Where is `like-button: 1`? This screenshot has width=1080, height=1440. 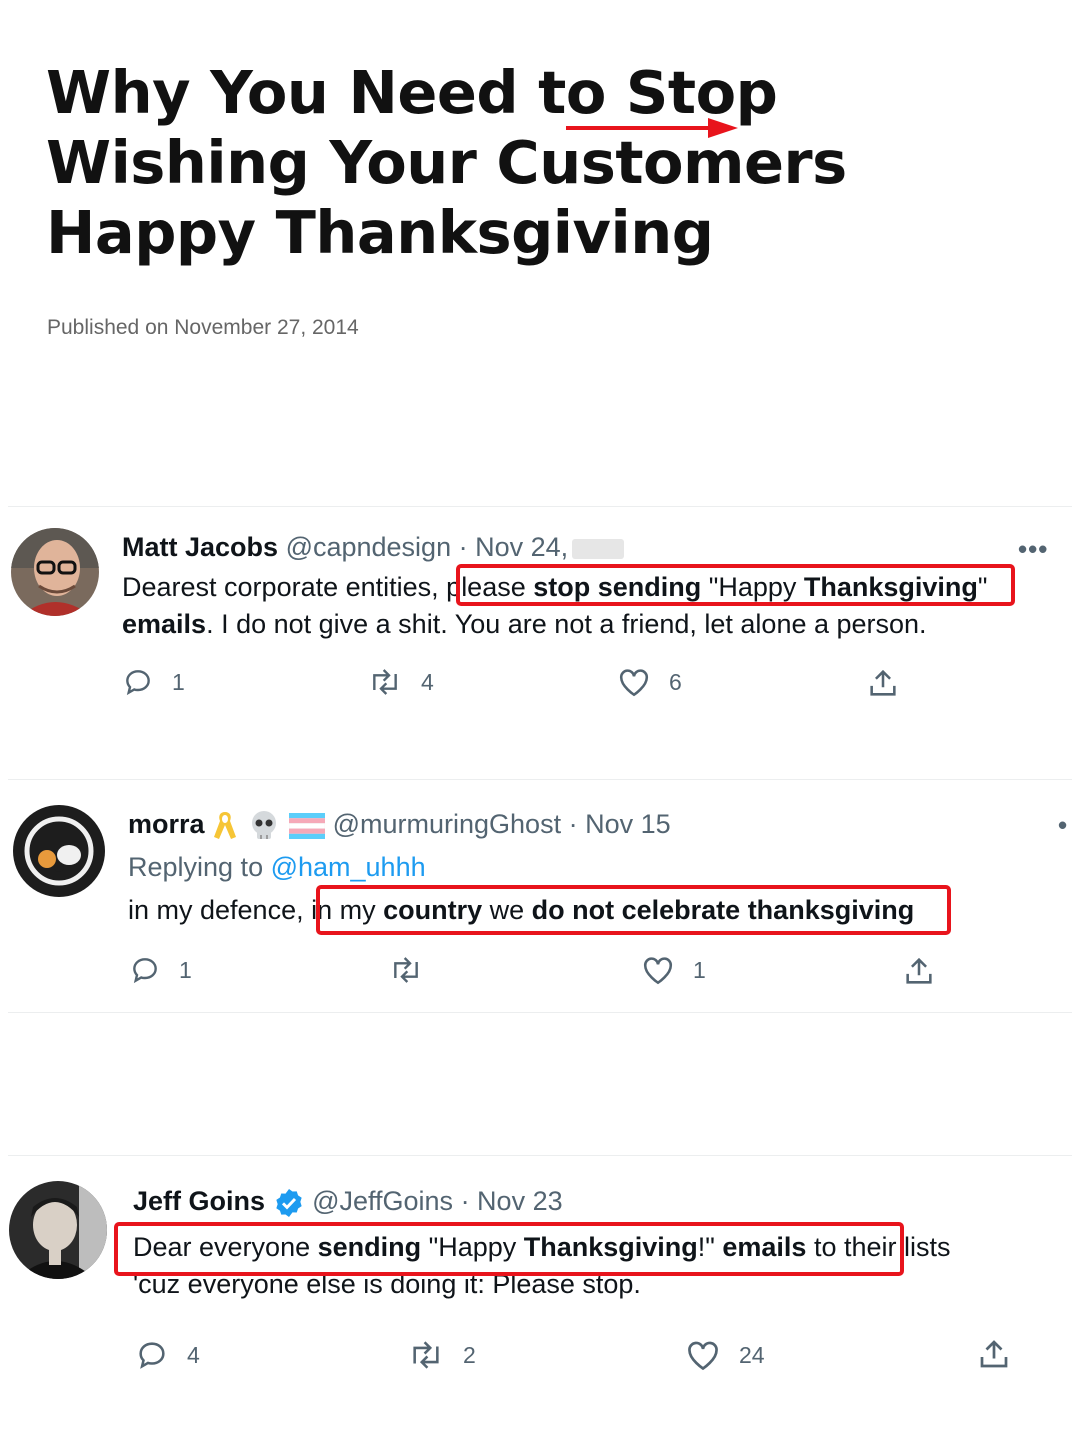 like-button: 1 is located at coordinates (673, 970).